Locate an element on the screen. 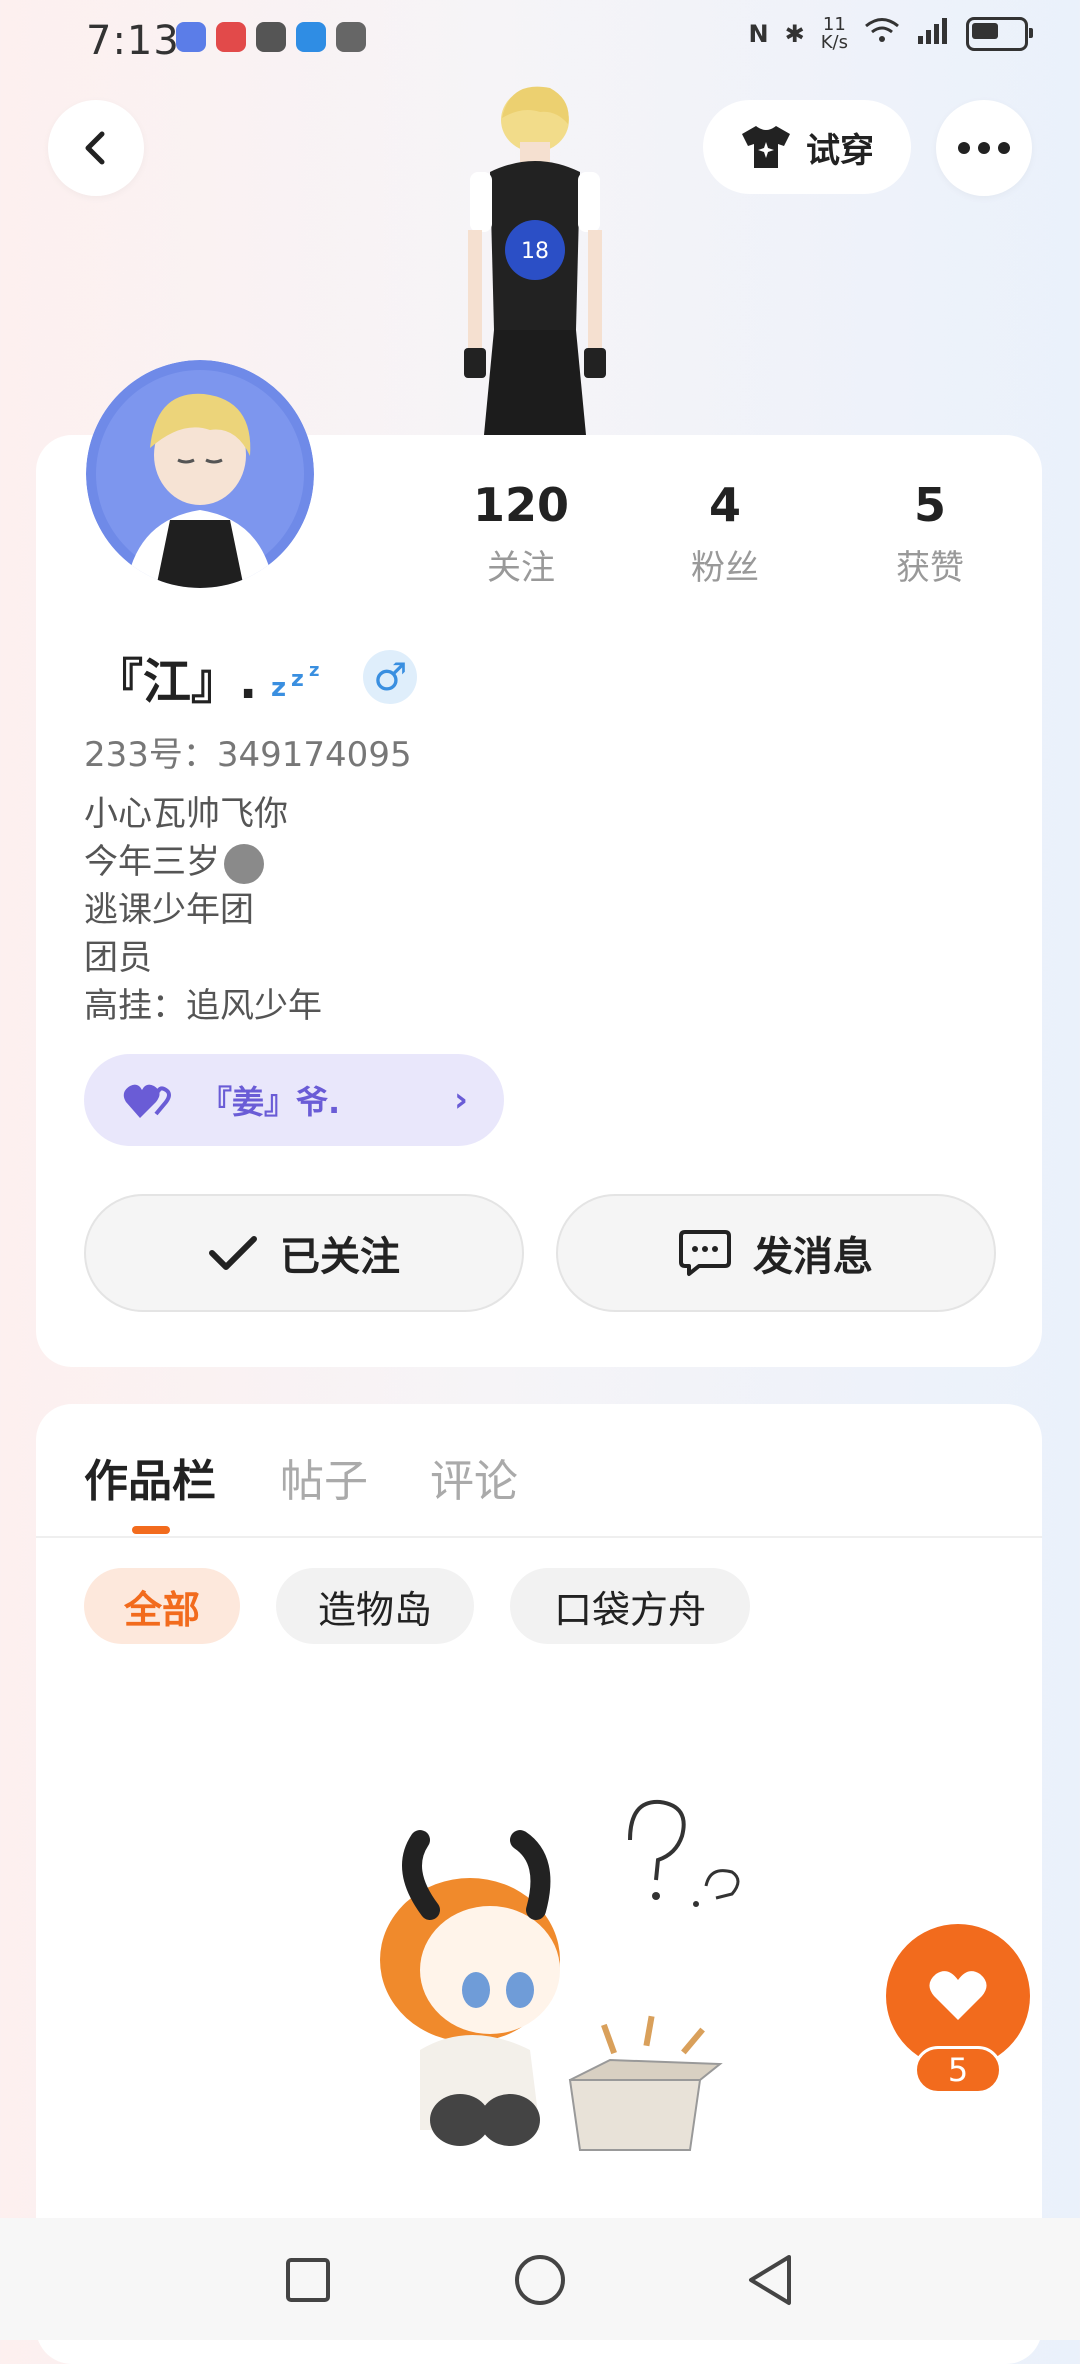 The width and height of the screenshot is (1080, 2364). following-label: 关注 is located at coordinates (521, 568).